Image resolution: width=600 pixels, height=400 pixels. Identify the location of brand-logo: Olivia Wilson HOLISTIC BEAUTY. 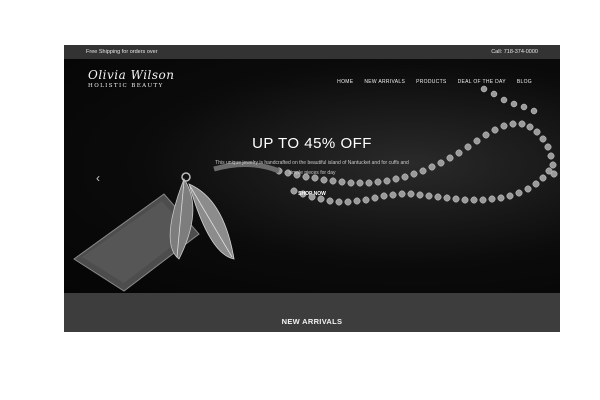
(131, 78).